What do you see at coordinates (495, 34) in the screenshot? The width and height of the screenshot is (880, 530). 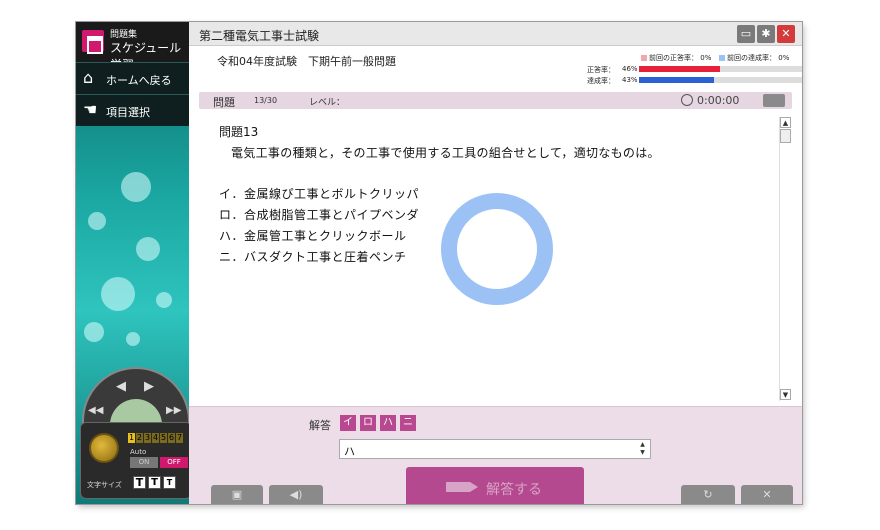 I see `title-bar: 第二種電気工事士試験 ▭ ✱ ✕` at bounding box center [495, 34].